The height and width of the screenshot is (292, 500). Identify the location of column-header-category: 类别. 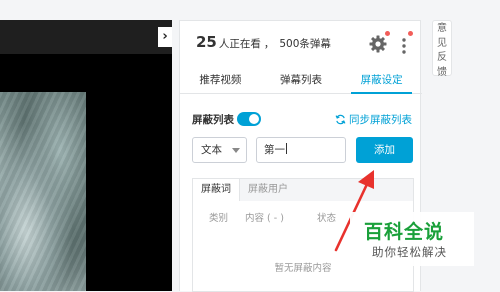
(218, 217).